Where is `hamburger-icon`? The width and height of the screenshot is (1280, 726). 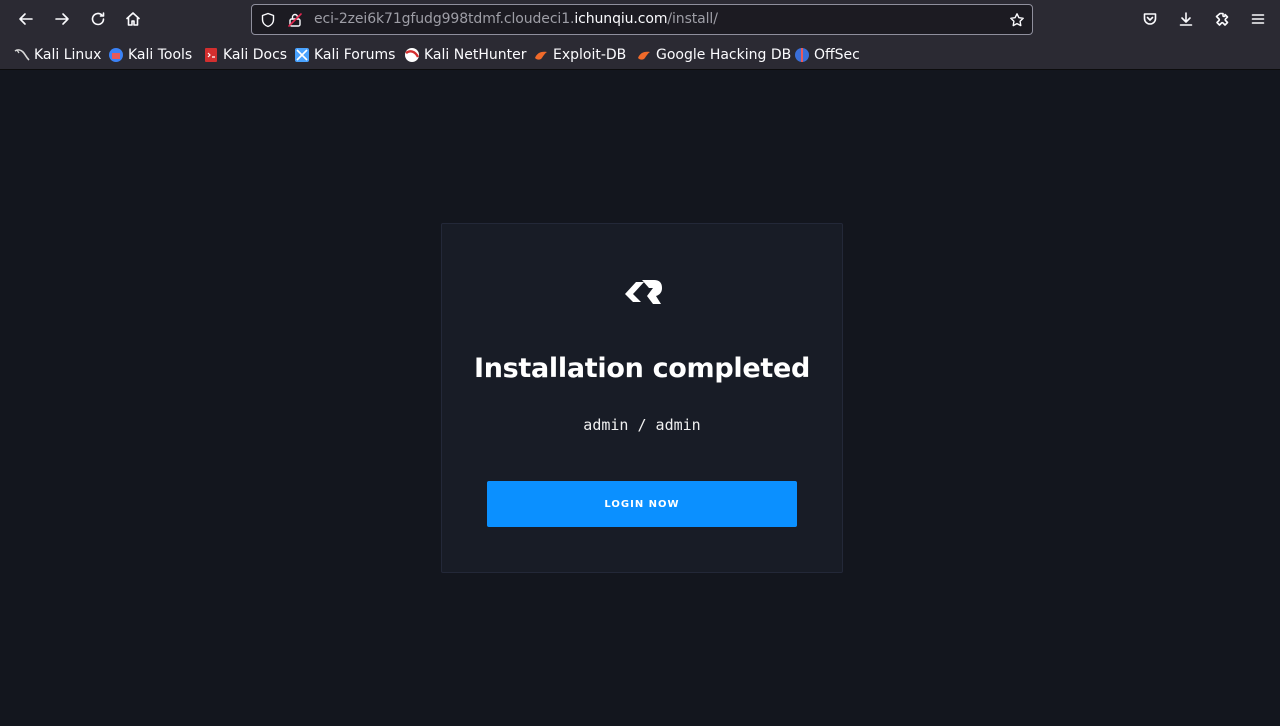 hamburger-icon is located at coordinates (1258, 19).